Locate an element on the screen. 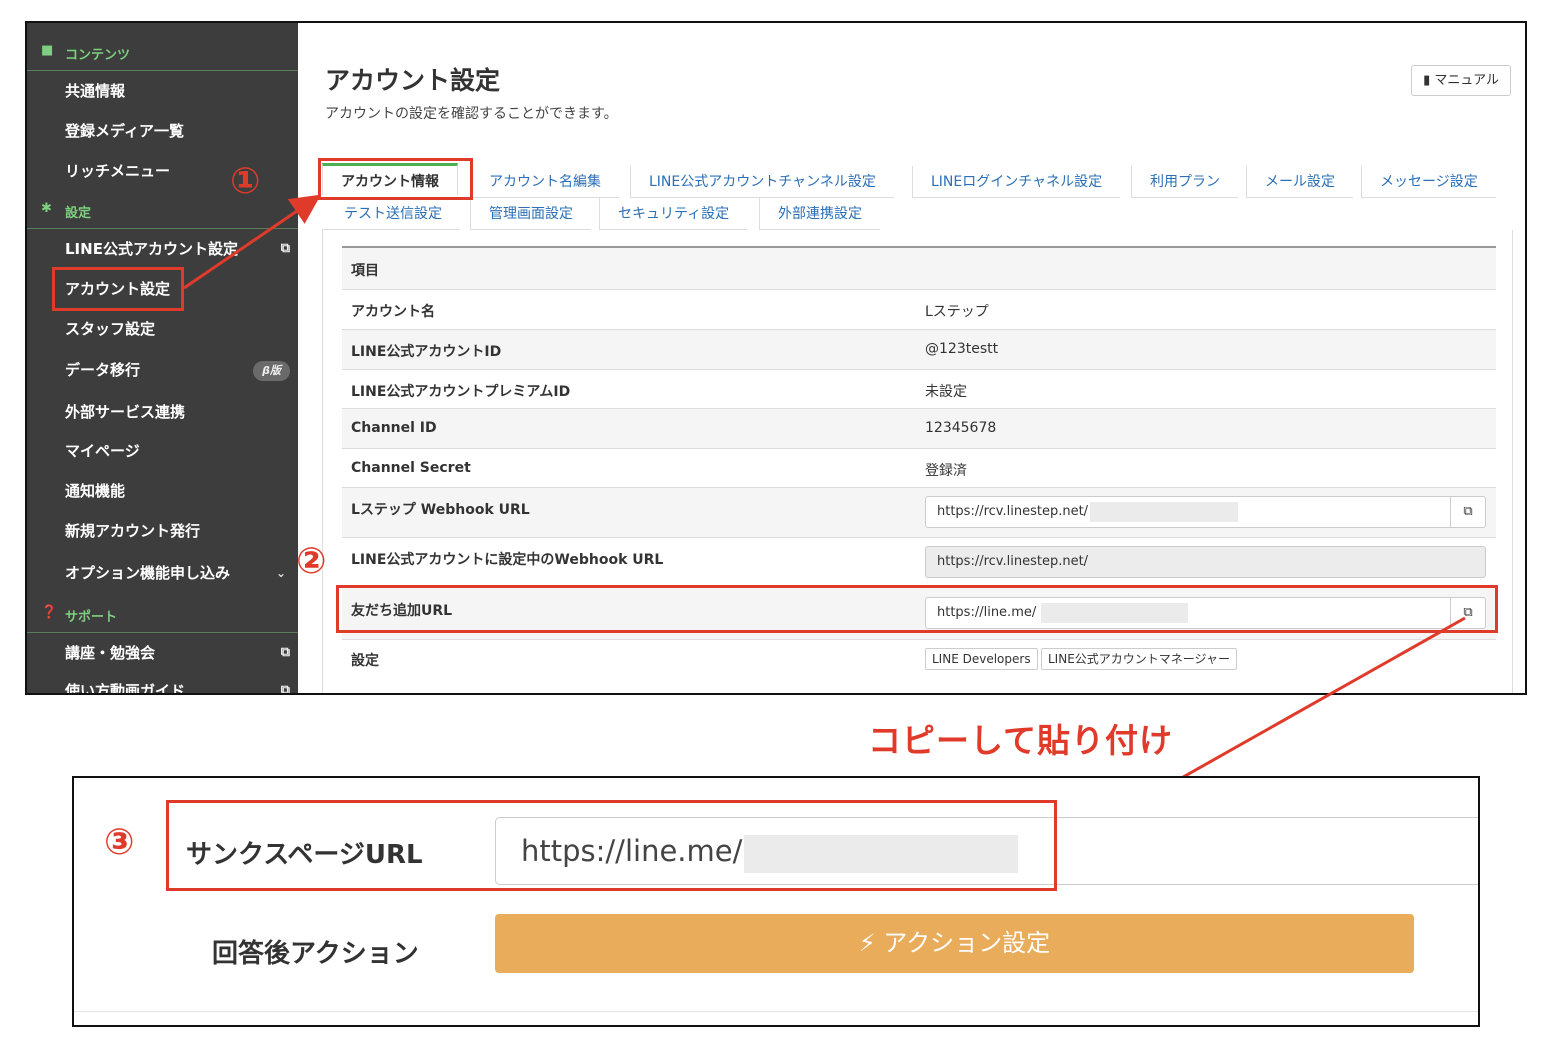  action-settings-button: ⚡ アクション設定 is located at coordinates (954, 943).